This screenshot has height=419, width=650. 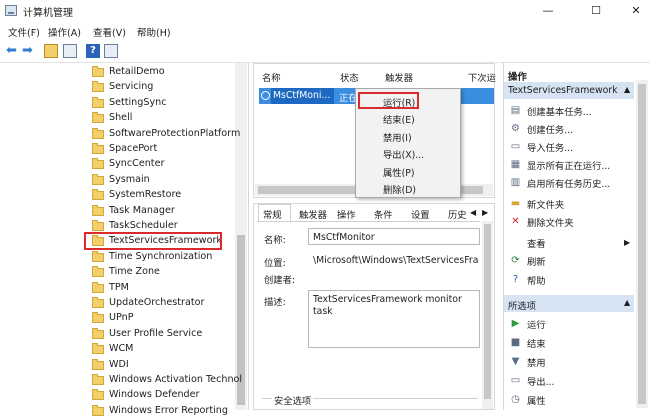 What do you see at coordinates (121, 118) in the screenshot?
I see `tree-item-label: Shell` at bounding box center [121, 118].